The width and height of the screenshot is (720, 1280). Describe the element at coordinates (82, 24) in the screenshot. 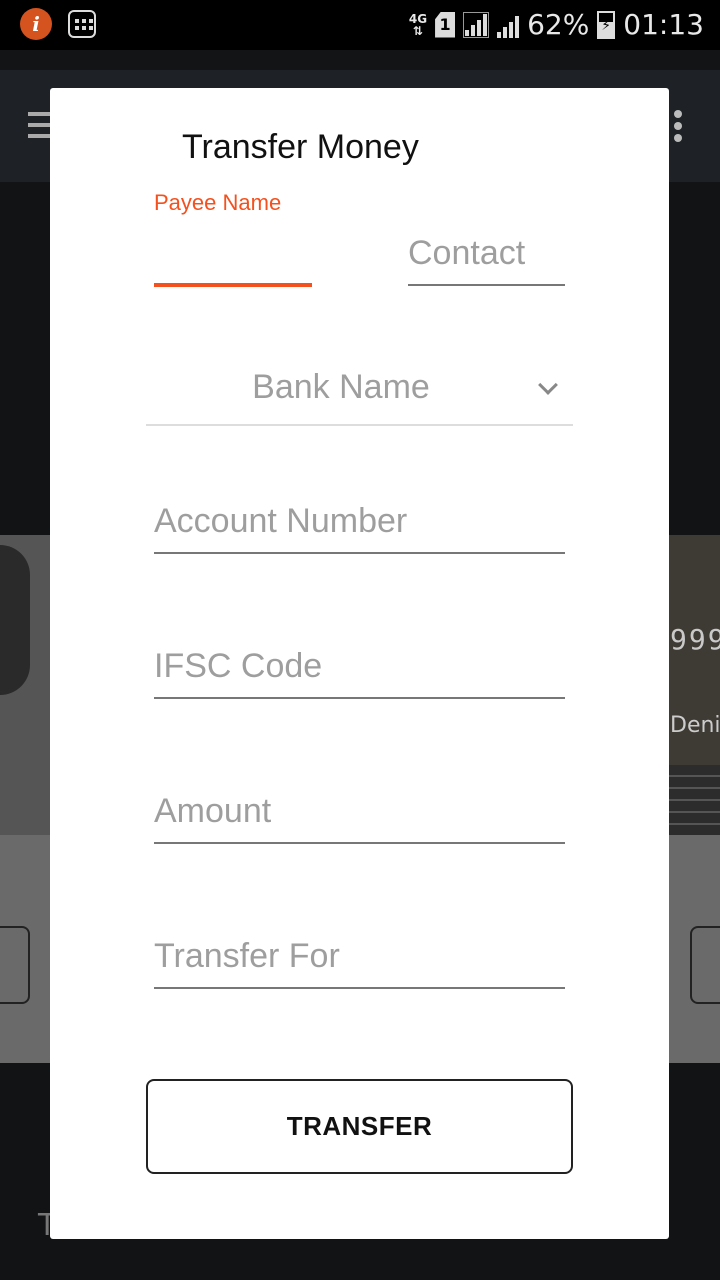

I see `calculator-icon` at that location.